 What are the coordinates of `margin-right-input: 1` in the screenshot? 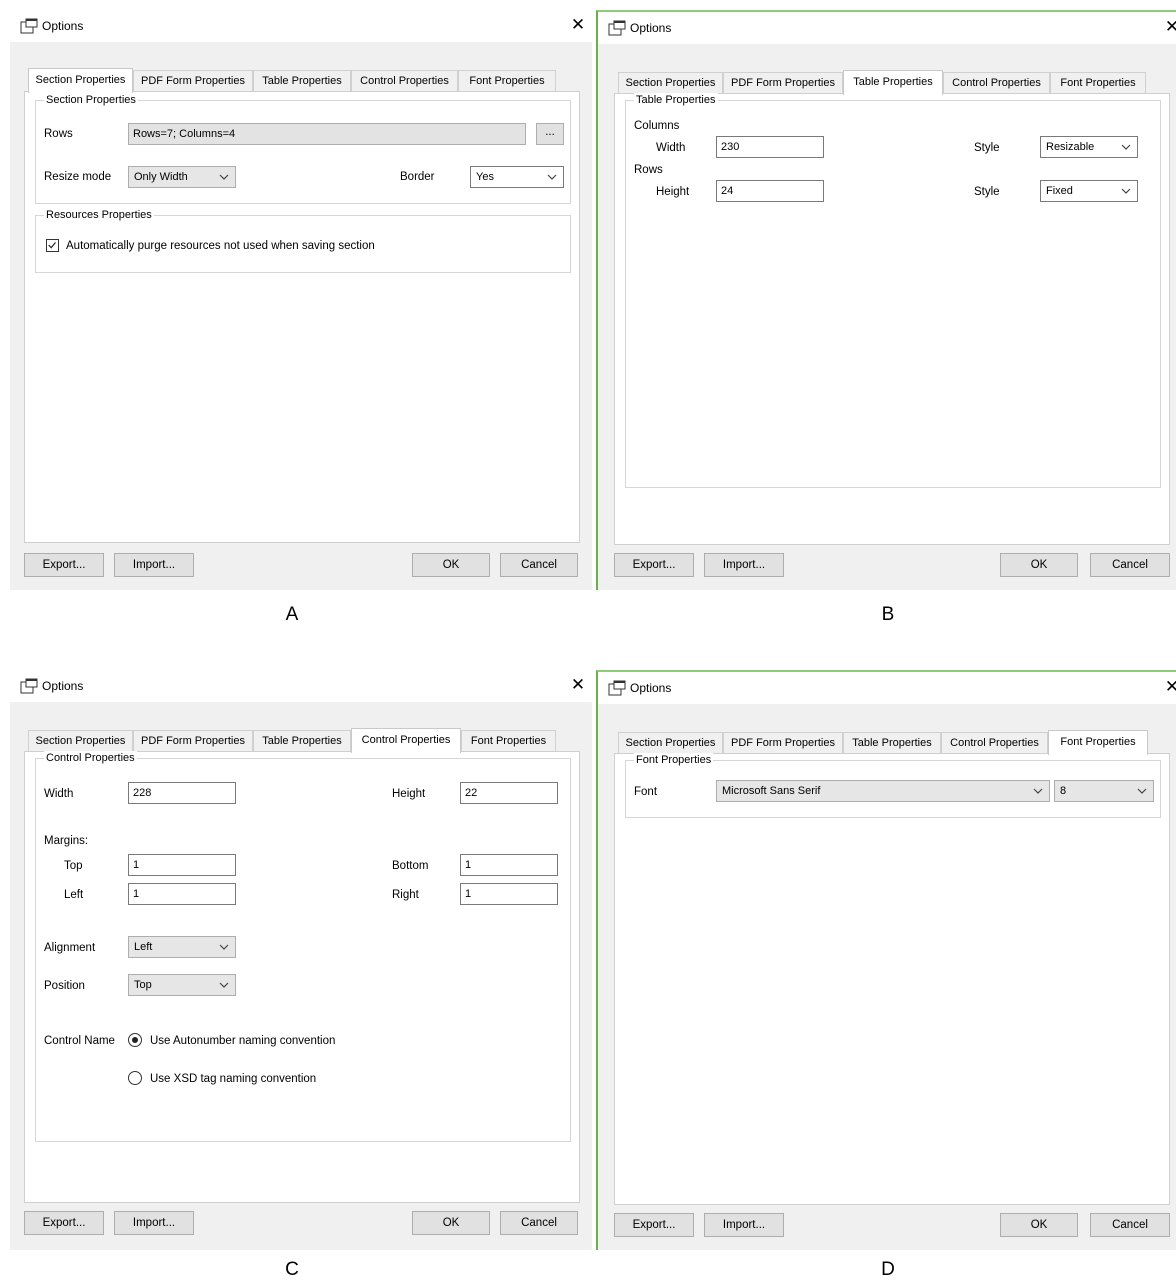 It's located at (509, 894).